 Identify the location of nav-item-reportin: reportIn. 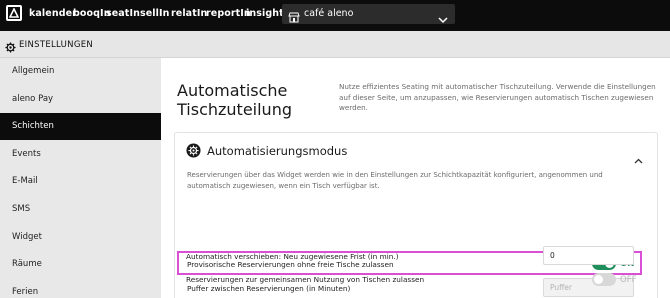
(228, 13).